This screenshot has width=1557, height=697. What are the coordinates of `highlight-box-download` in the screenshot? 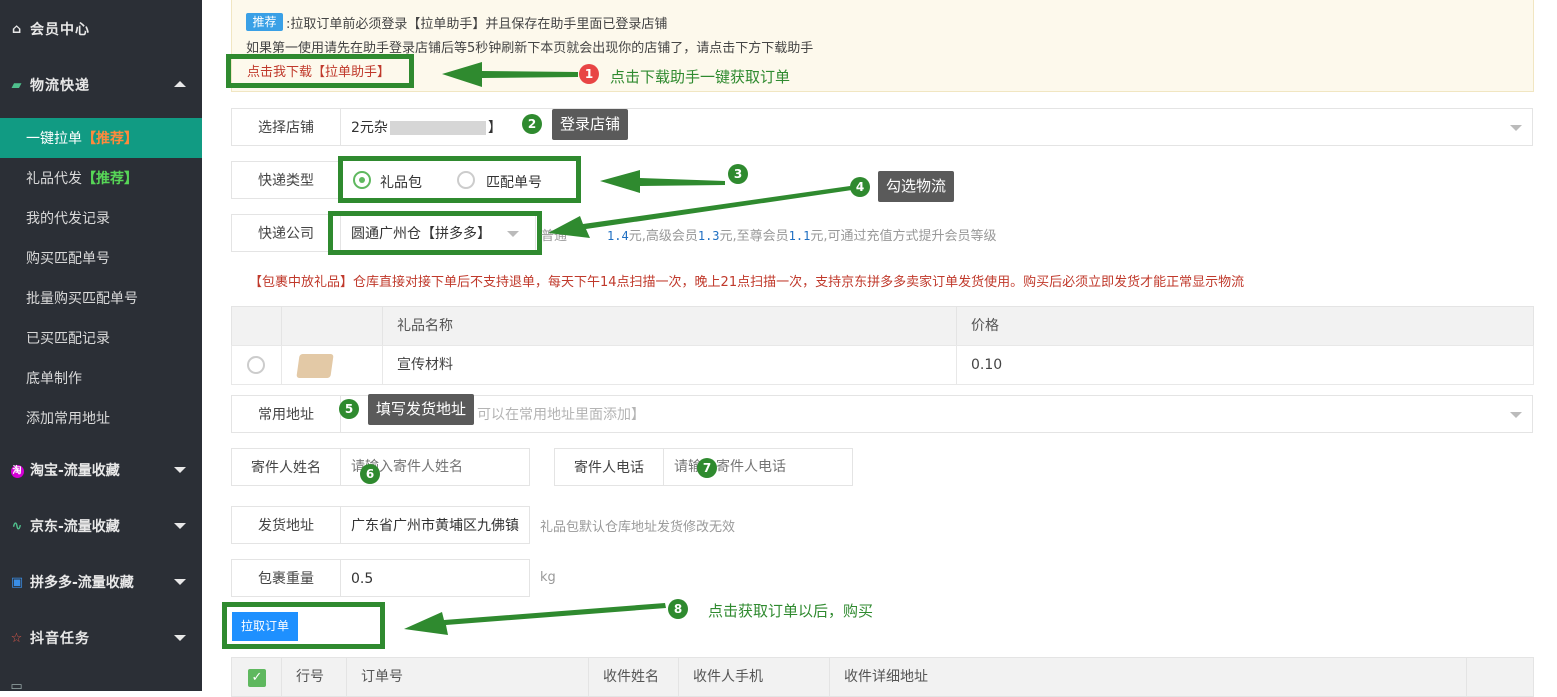 It's located at (320, 71).